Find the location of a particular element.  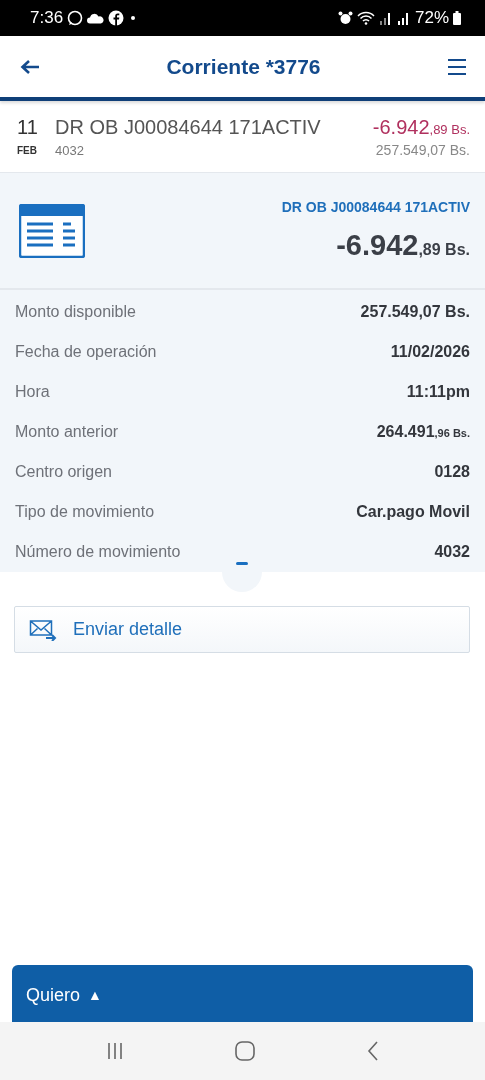

detail-label: Tipo de movimiento is located at coordinates (85, 512).